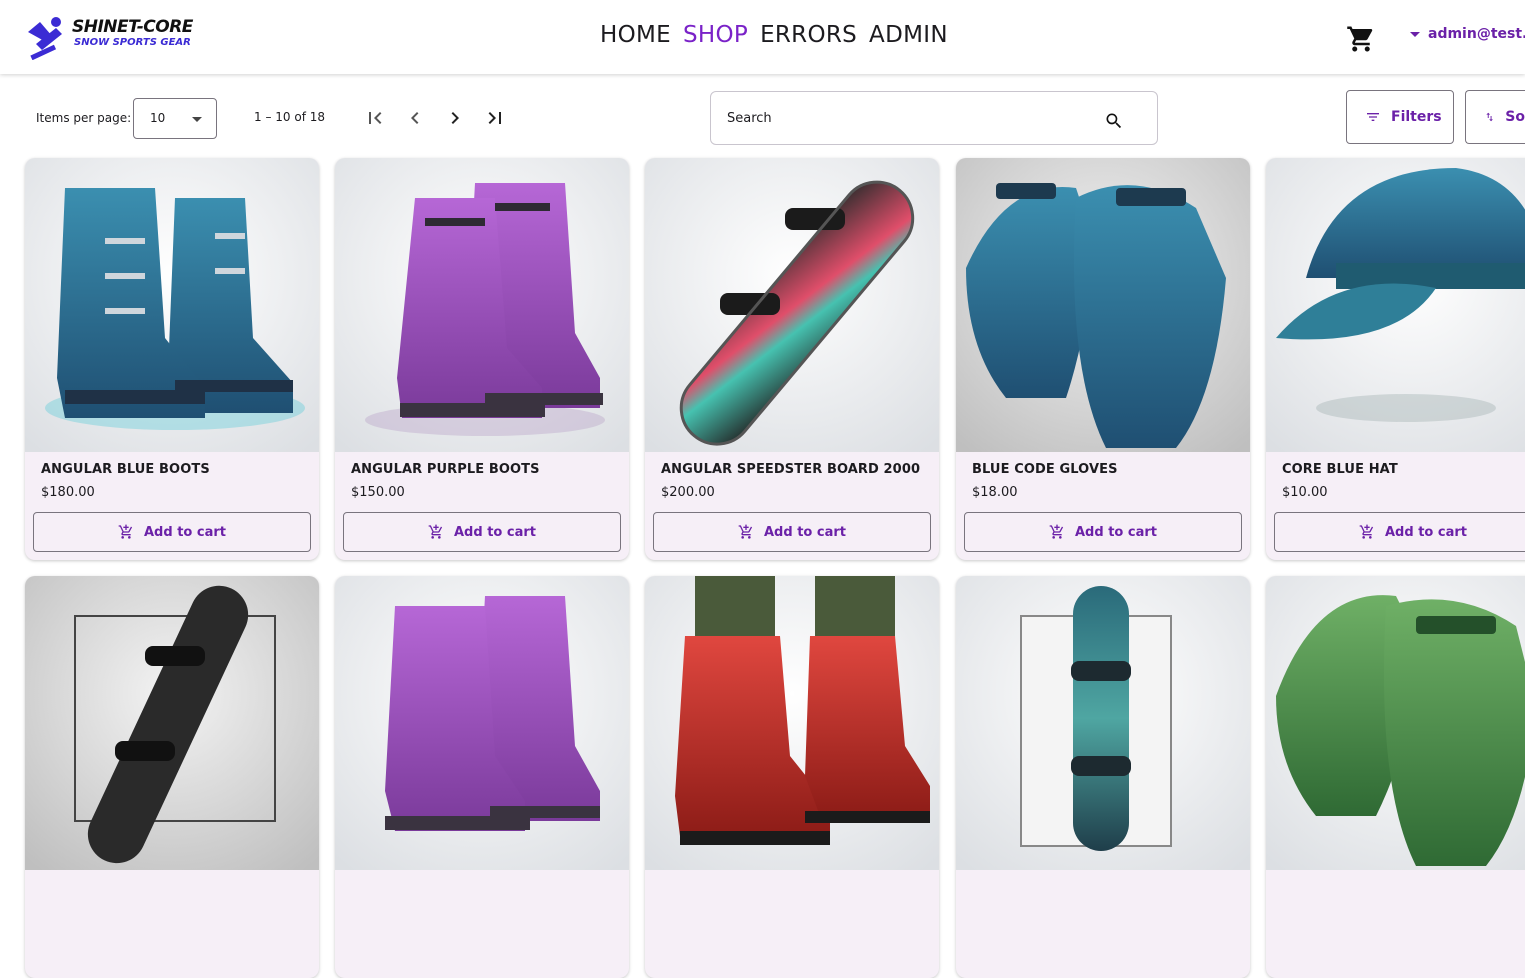  What do you see at coordinates (132, 27) in the screenshot?
I see `brand-title: SHINET-CORE` at bounding box center [132, 27].